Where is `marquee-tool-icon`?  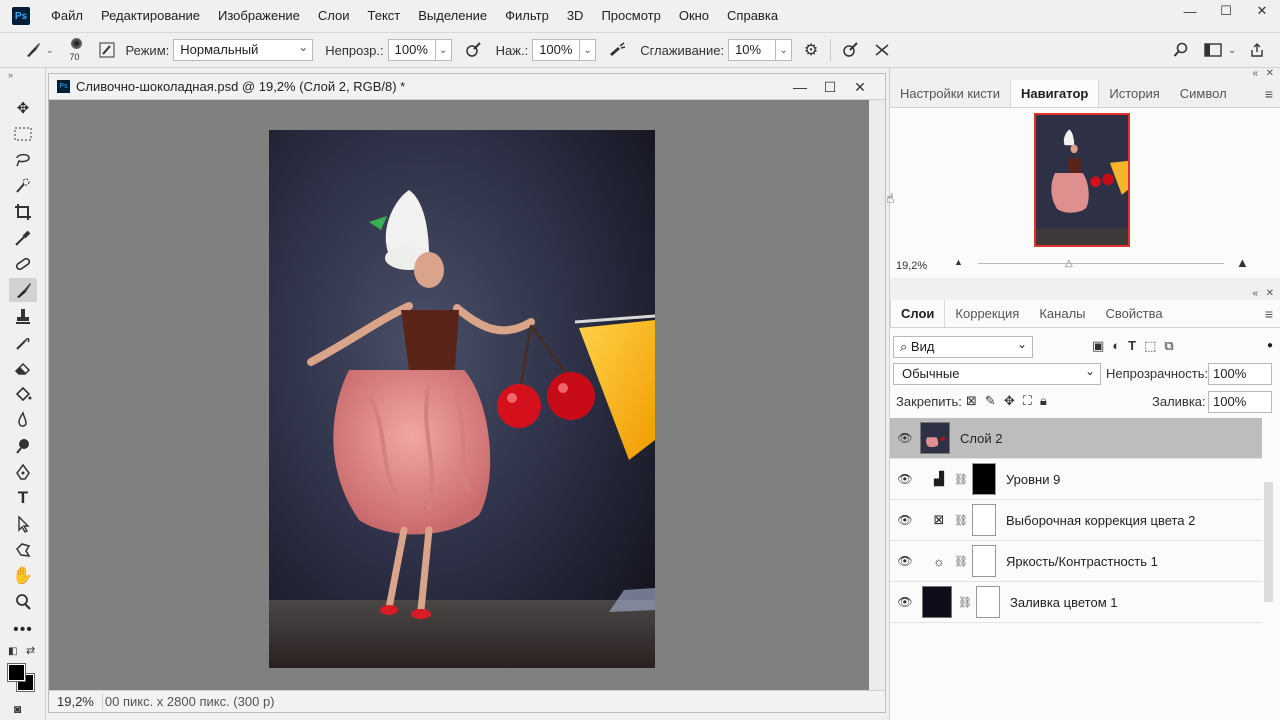 marquee-tool-icon is located at coordinates (23, 134).